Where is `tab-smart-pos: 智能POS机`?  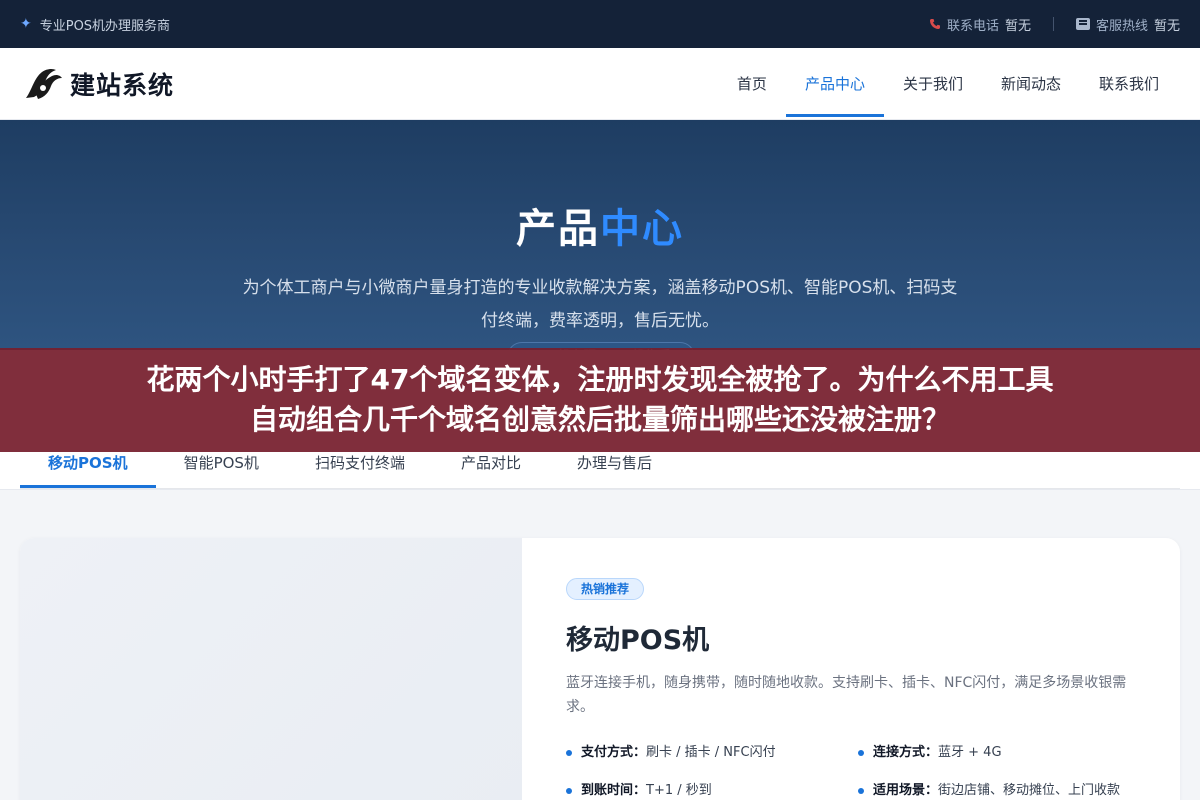 tab-smart-pos: 智能POS机 is located at coordinates (221, 470).